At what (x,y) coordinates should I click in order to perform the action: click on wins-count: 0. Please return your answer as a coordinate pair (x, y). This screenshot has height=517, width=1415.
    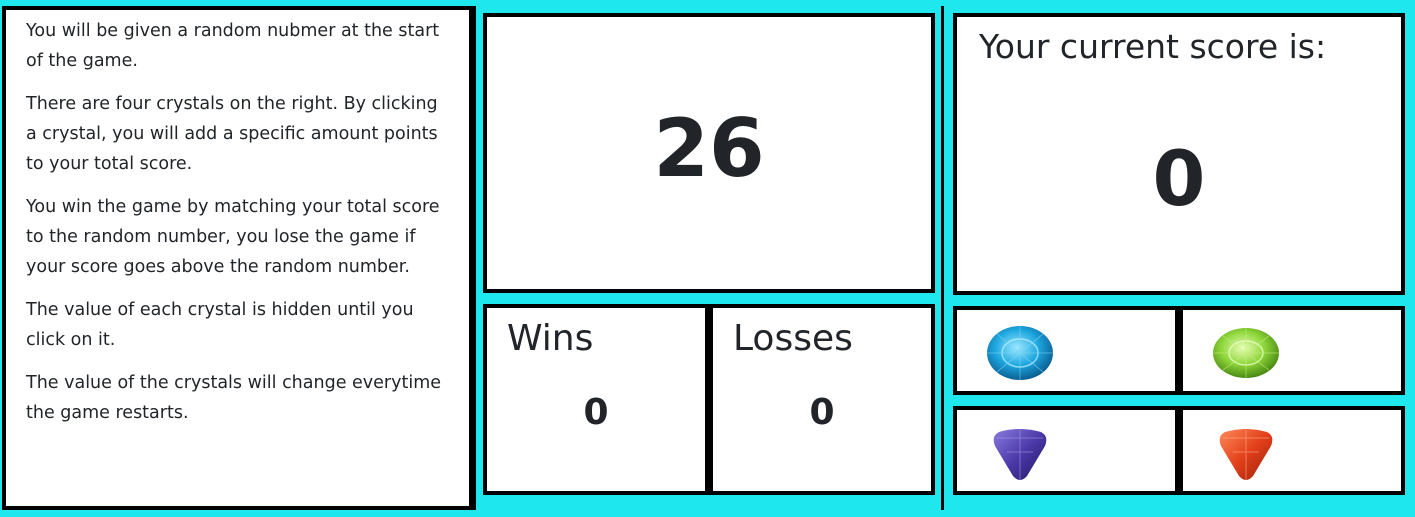
    Looking at the image, I should click on (596, 412).